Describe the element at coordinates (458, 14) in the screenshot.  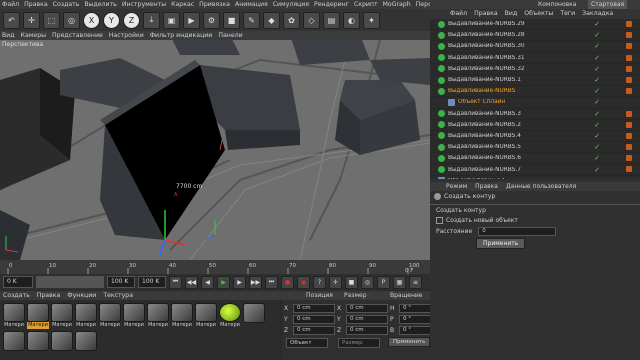
I see `object-menu-item: Файл` at that location.